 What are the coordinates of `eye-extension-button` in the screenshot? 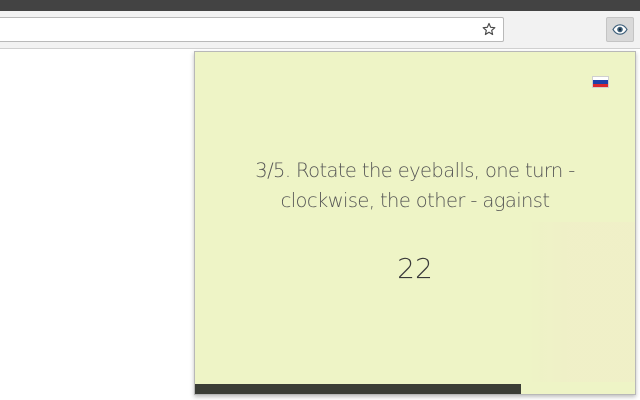 It's located at (620, 29).